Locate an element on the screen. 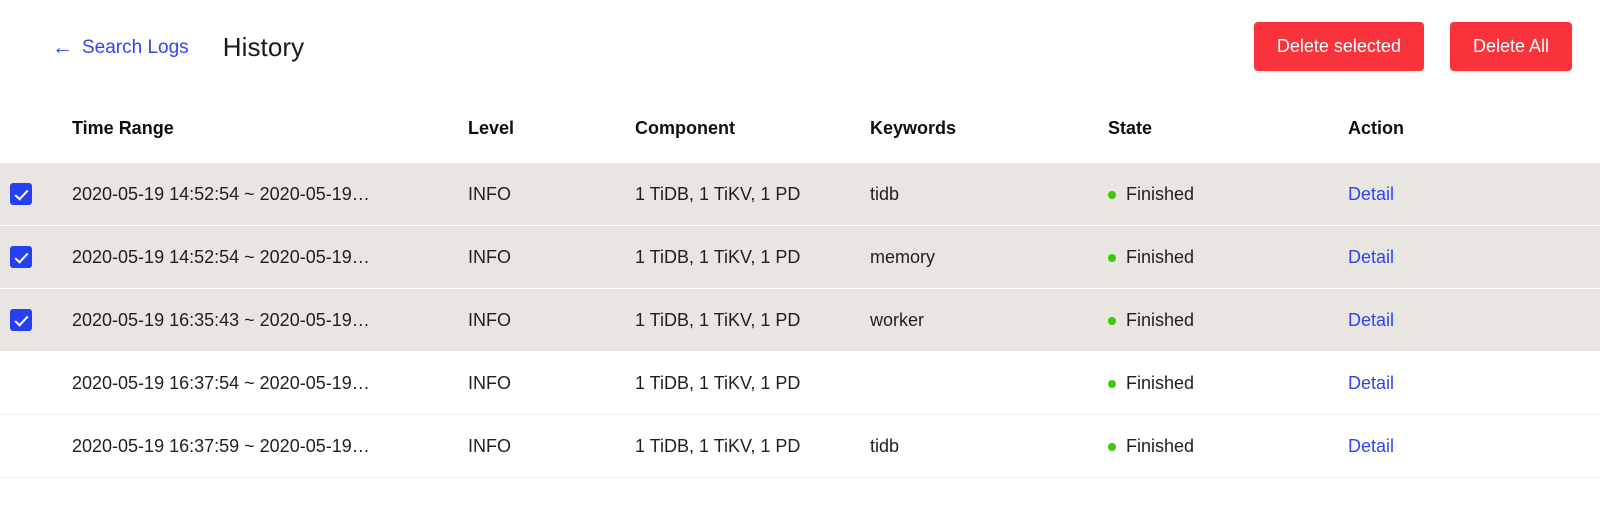 This screenshot has width=1600, height=505. header-actions: Delete selected Delete All is located at coordinates (1412, 46).